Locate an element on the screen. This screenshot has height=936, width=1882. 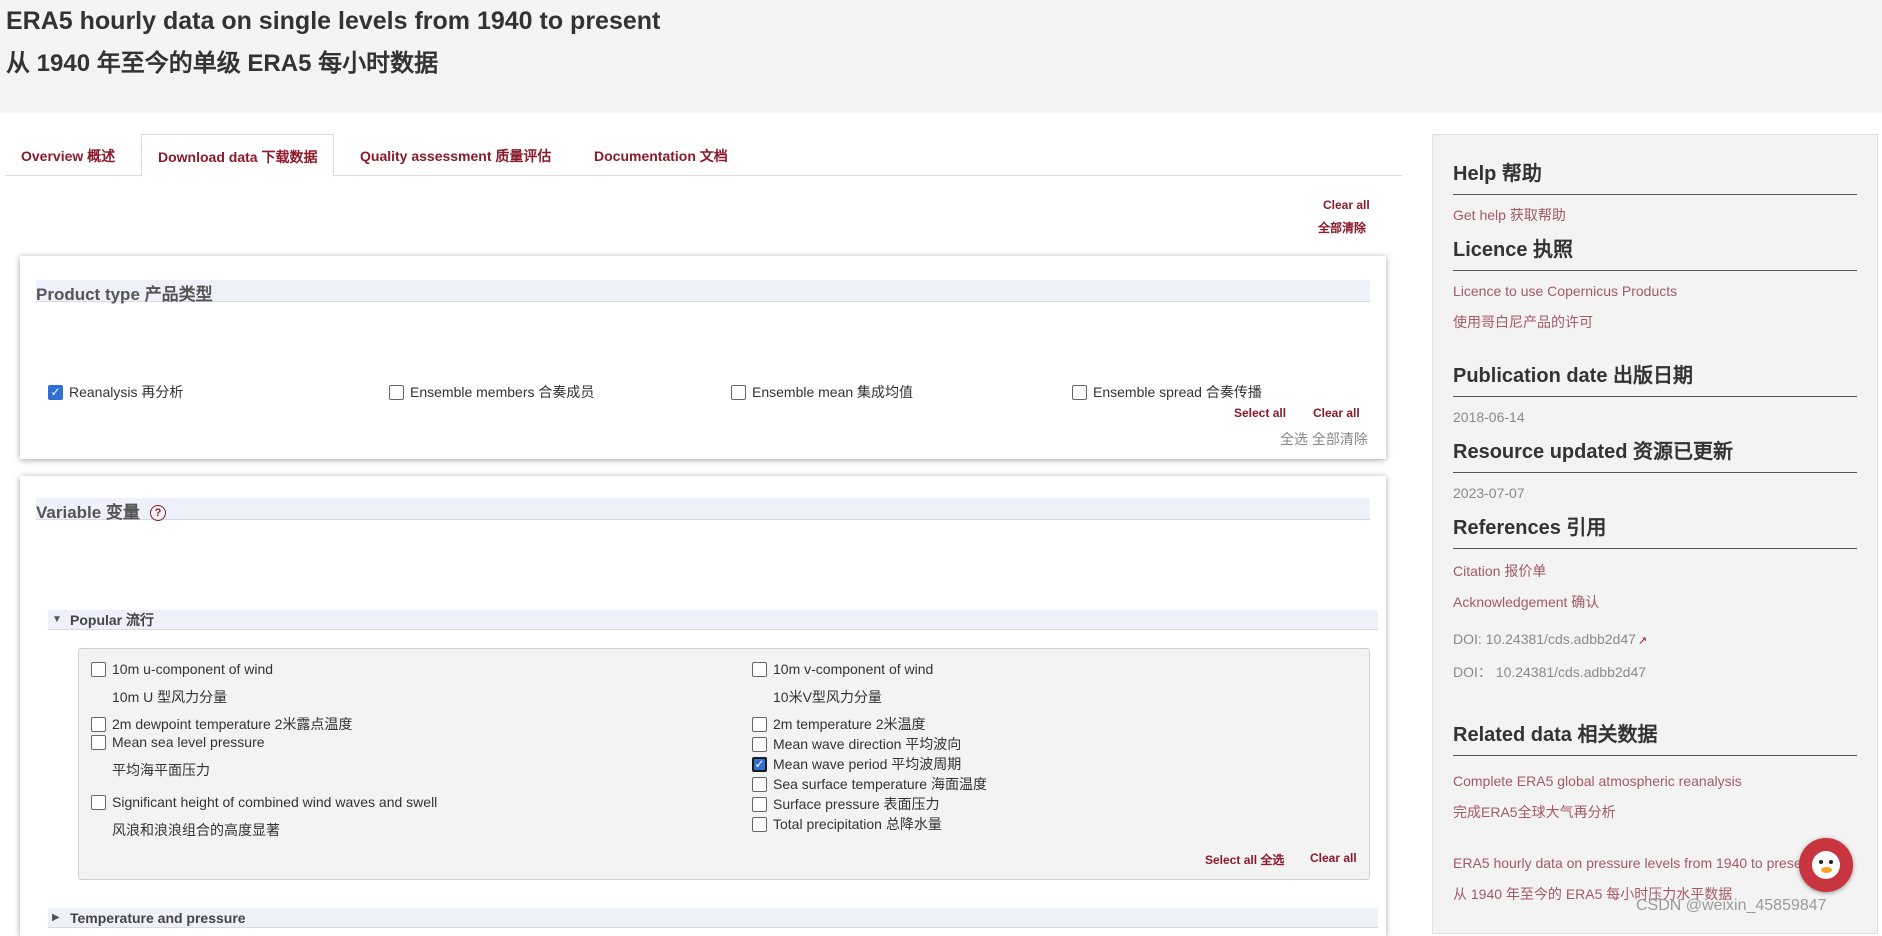
option-ensemble-spread: Ensemble spread 合奏传播 is located at coordinates (1167, 392).